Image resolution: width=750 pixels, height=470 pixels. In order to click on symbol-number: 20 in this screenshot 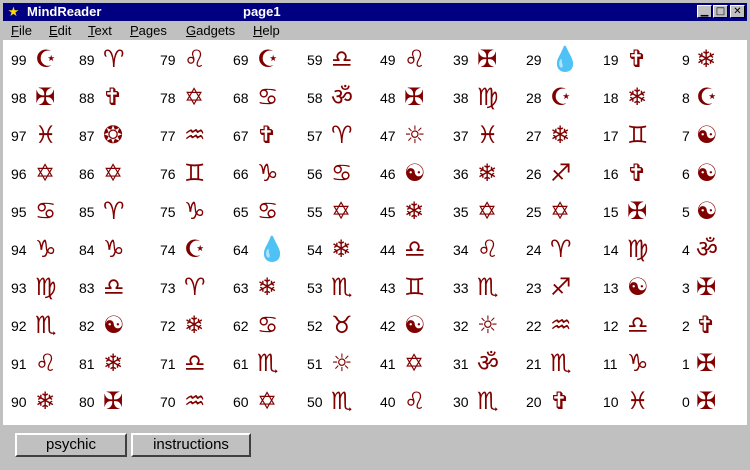, I will do `click(534, 402)`.